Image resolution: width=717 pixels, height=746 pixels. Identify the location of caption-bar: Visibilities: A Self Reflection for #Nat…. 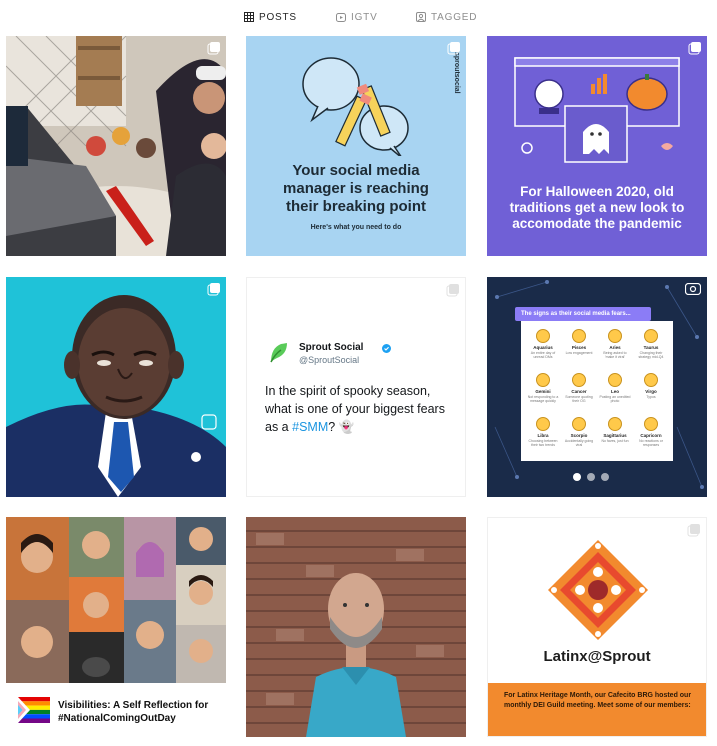
(116, 710).